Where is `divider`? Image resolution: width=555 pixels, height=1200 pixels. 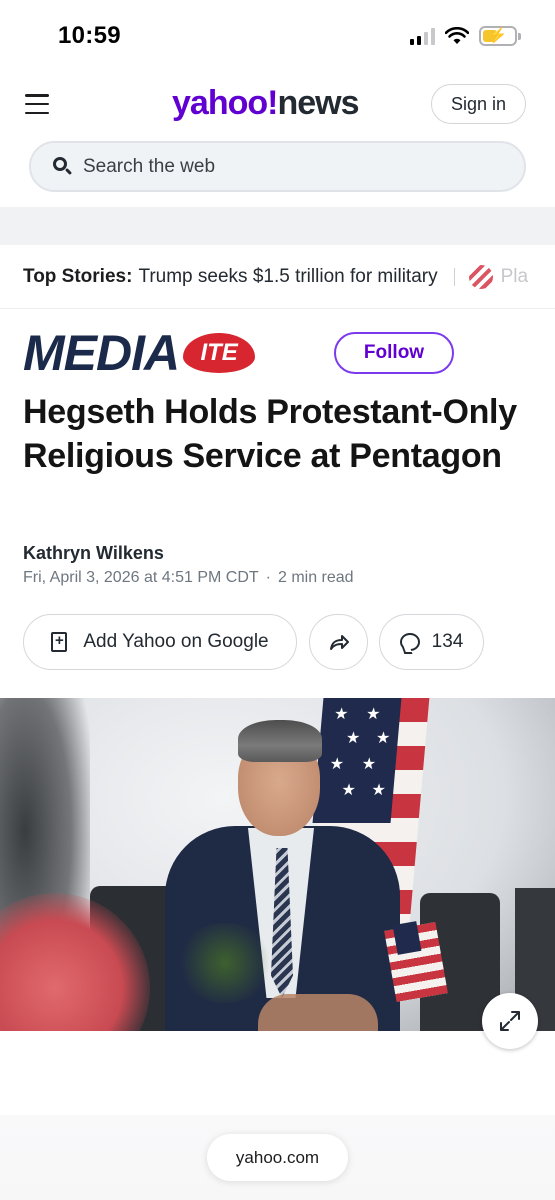
divider is located at coordinates (277, 308).